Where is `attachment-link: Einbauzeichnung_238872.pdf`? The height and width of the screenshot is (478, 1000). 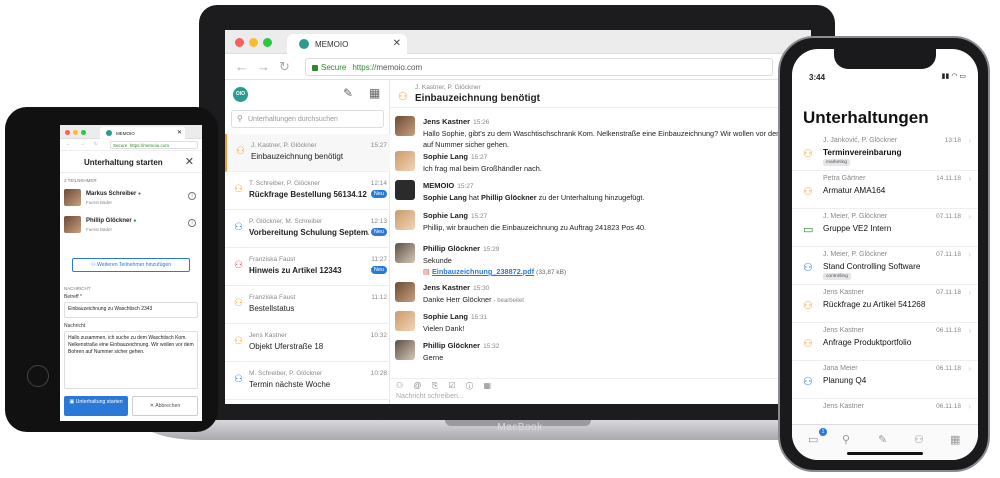 attachment-link: Einbauzeichnung_238872.pdf is located at coordinates (483, 271).